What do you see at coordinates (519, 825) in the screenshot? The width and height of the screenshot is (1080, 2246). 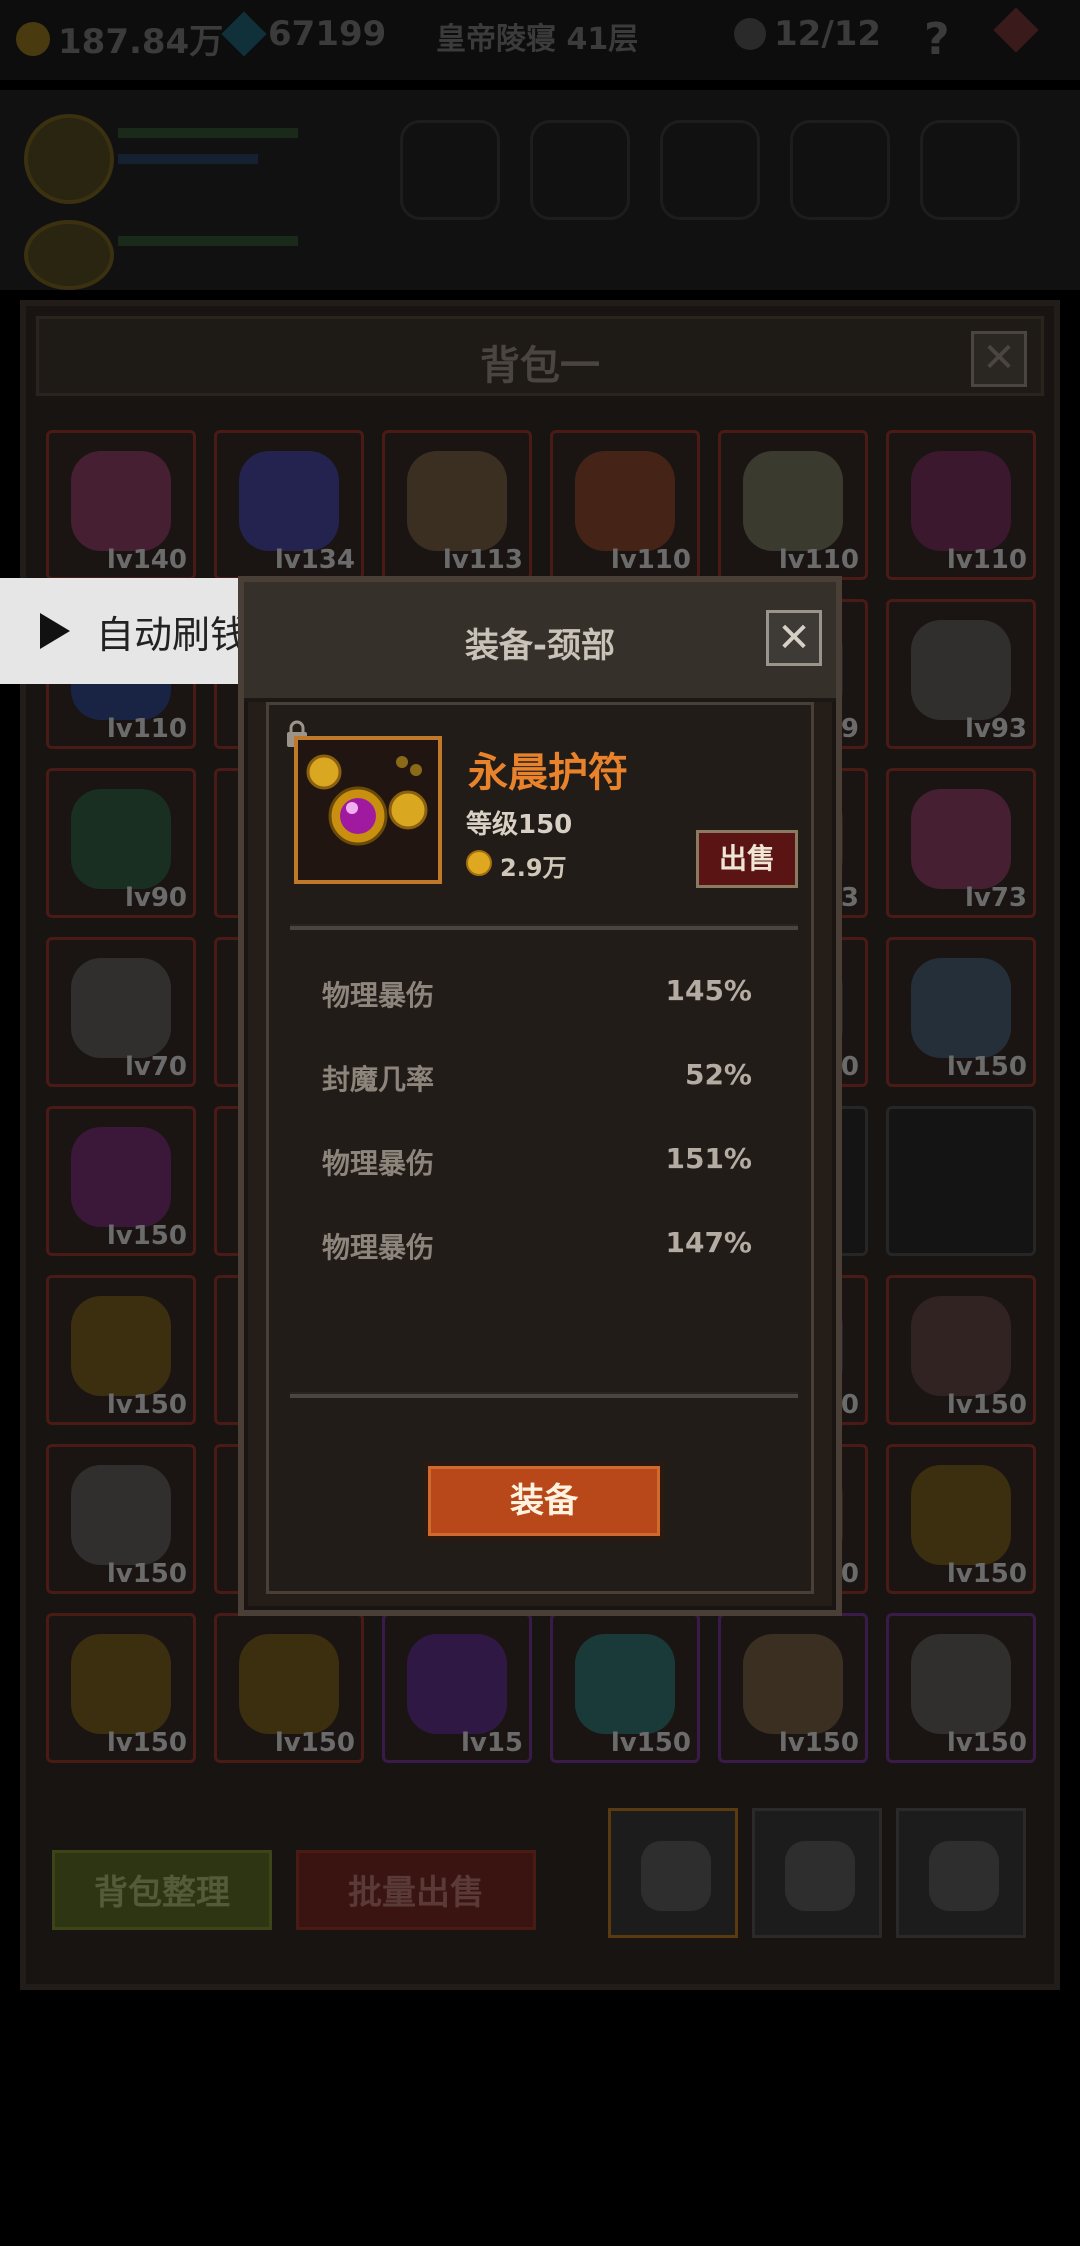 I see `item-level: 等级150` at bounding box center [519, 825].